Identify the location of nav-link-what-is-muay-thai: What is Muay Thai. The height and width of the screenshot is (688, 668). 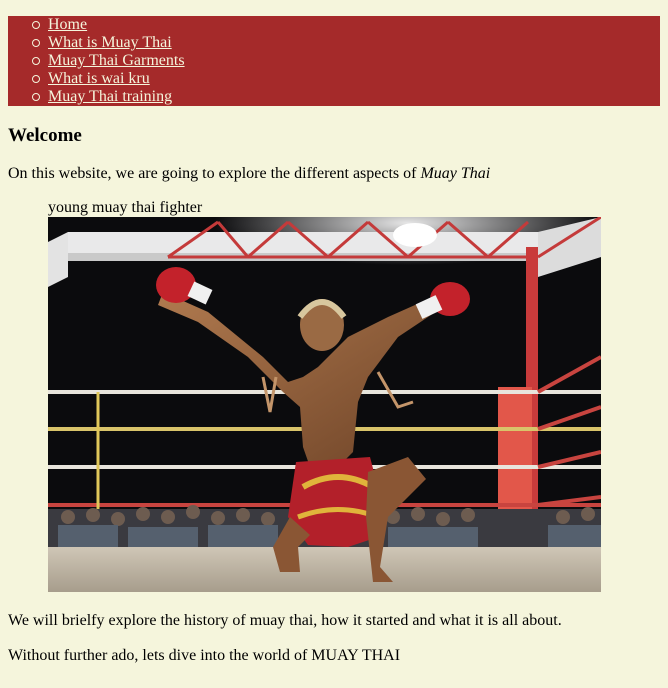
(110, 42).